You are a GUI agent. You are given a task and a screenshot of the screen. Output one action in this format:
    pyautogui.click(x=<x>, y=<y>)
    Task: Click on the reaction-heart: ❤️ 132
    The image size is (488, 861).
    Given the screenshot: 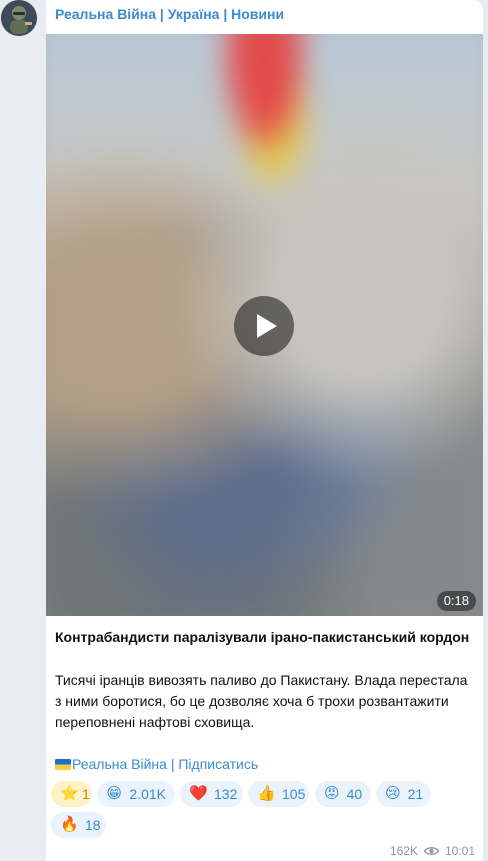 What is the action you would take?
    pyautogui.click(x=211, y=794)
    